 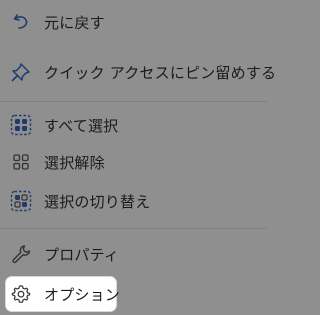 I want to click on menu-item-options: オプション, so click(x=63, y=294).